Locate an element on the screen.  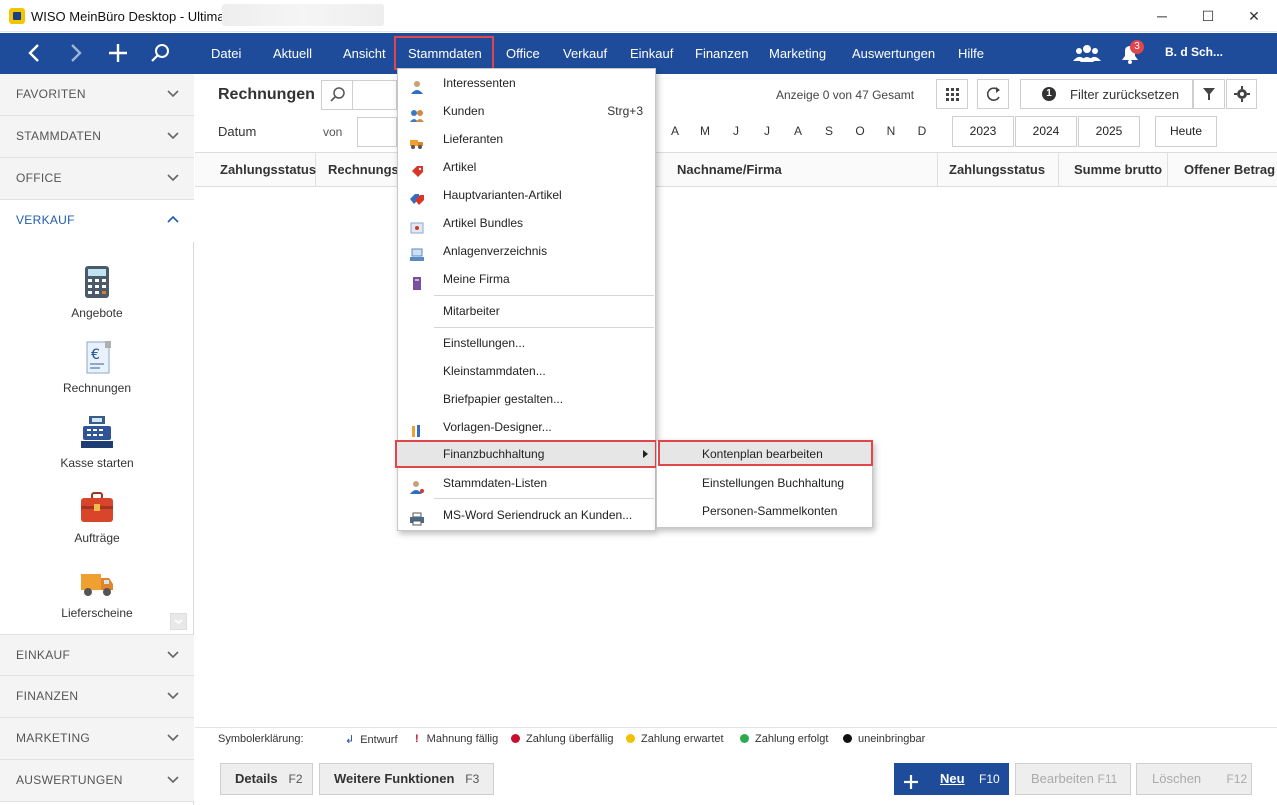
sidebar-item-kasse: Kasse starten is located at coordinates (97, 442).